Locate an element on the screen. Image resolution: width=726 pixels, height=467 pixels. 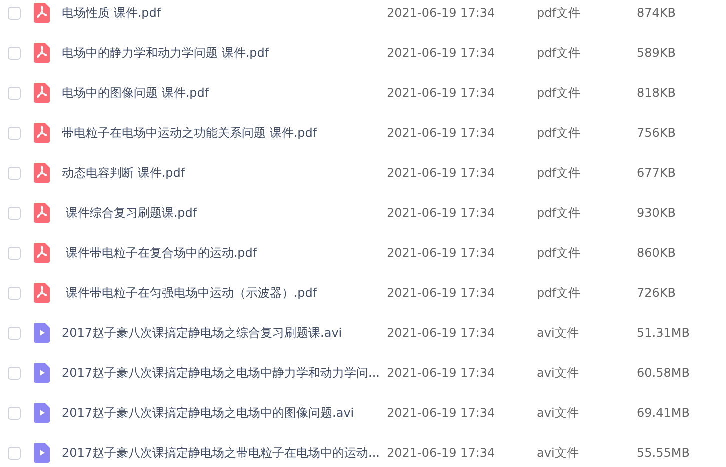
file-size: 874KB is located at coordinates (656, 13).